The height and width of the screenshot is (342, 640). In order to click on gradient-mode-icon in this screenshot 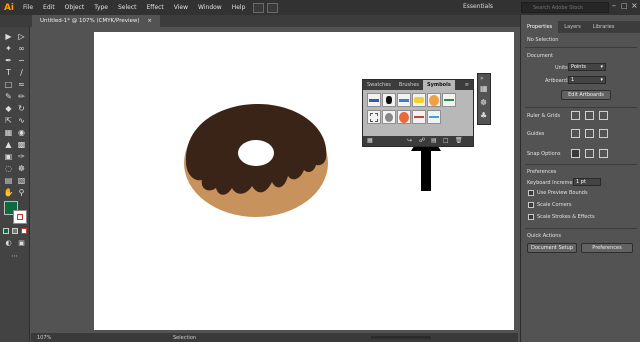, I will do `click(15, 231)`.